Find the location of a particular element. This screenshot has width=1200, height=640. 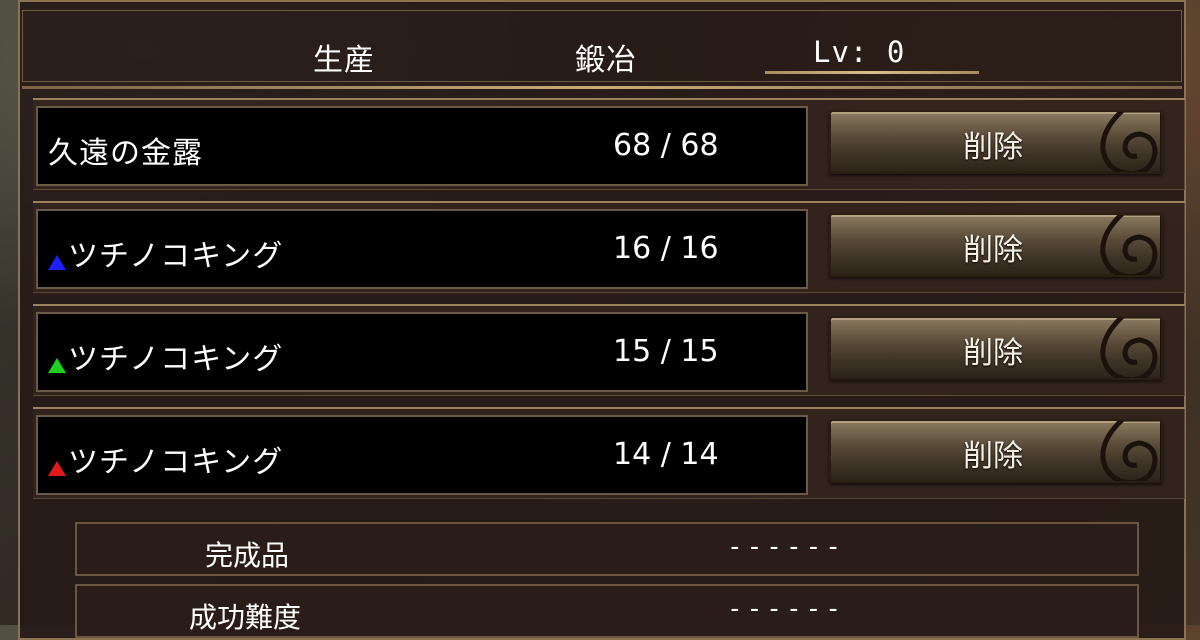

category-label: 生産 is located at coordinates (344, 60).